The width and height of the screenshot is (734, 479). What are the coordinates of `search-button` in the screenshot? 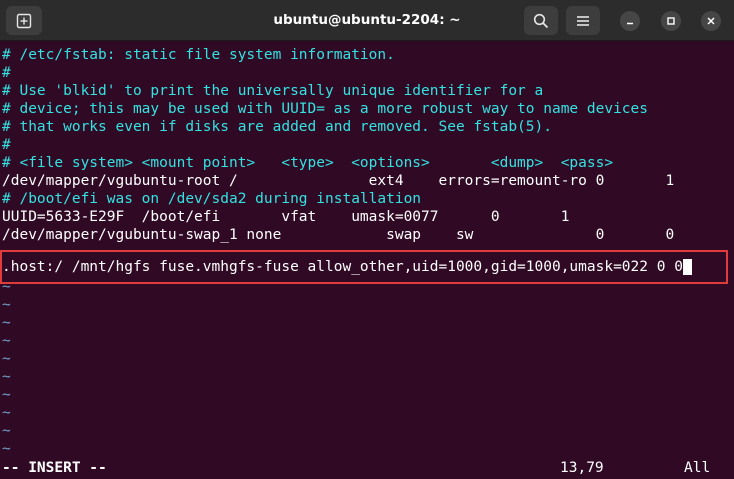 It's located at (541, 20).